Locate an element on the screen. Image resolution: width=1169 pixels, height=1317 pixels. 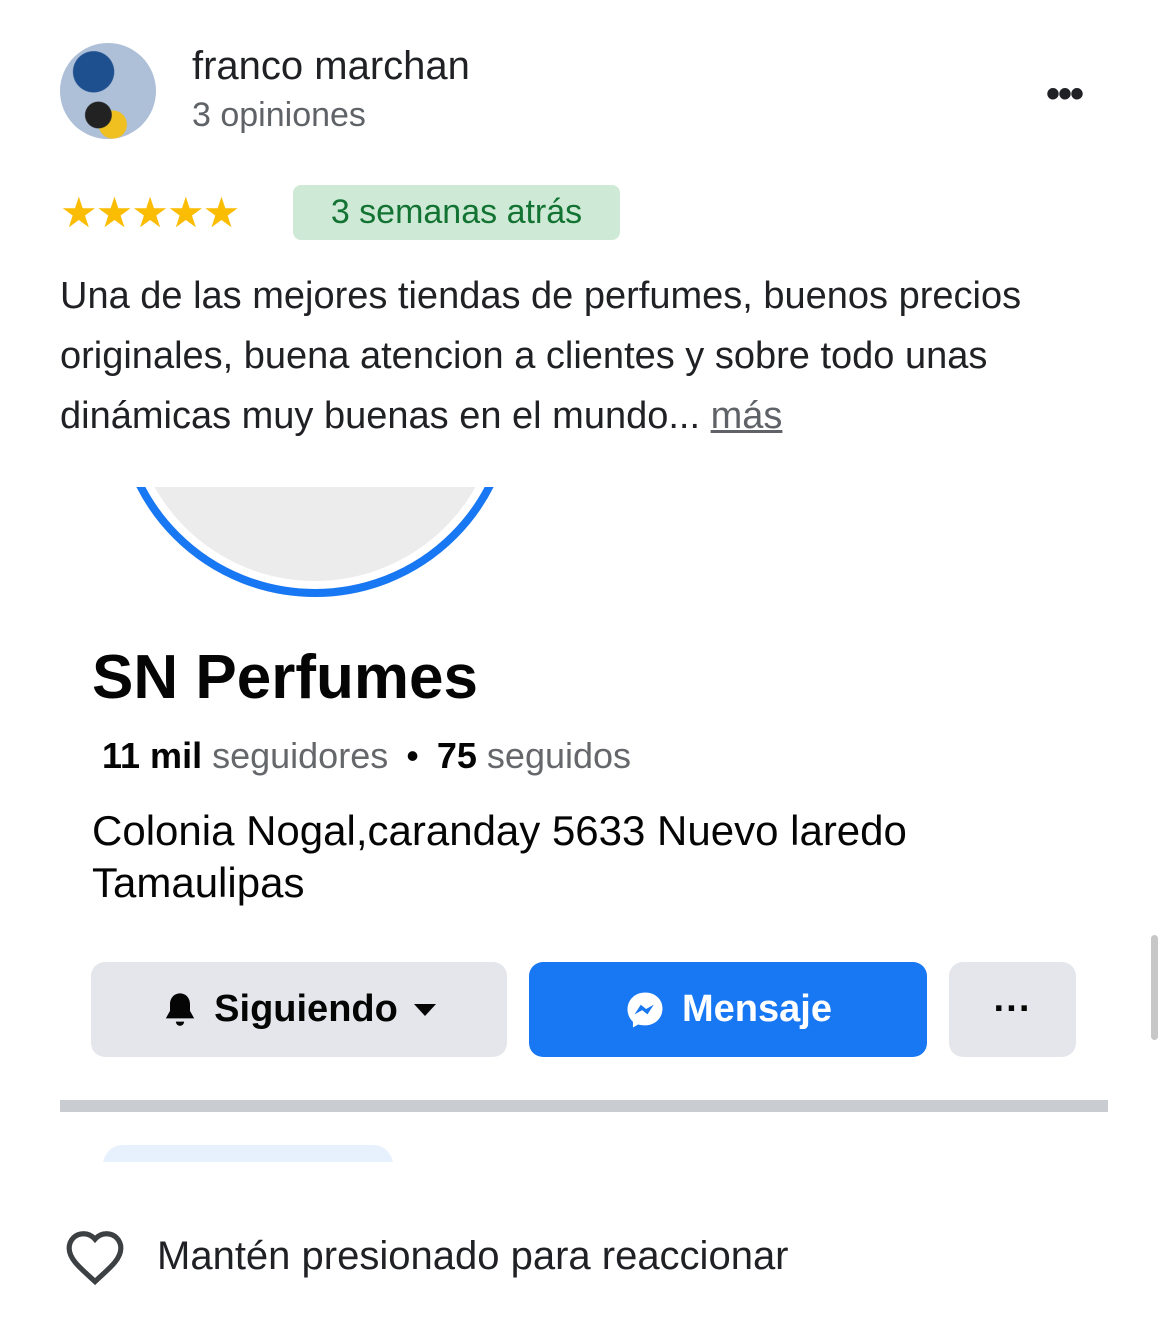
scrollbar is located at coordinates (1154, 987).